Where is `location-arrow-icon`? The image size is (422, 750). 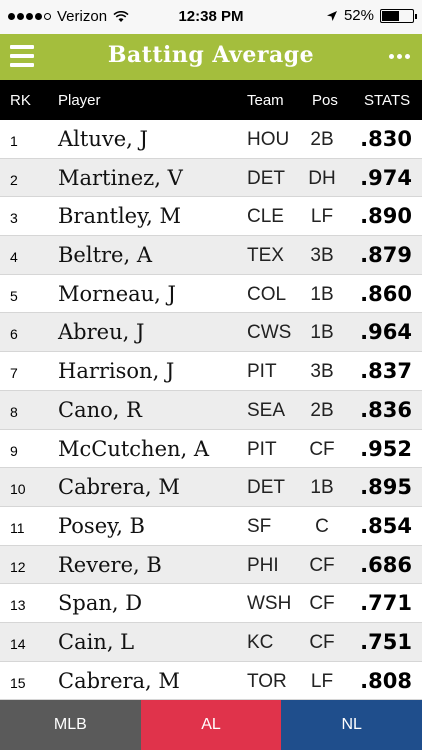 location-arrow-icon is located at coordinates (331, 15).